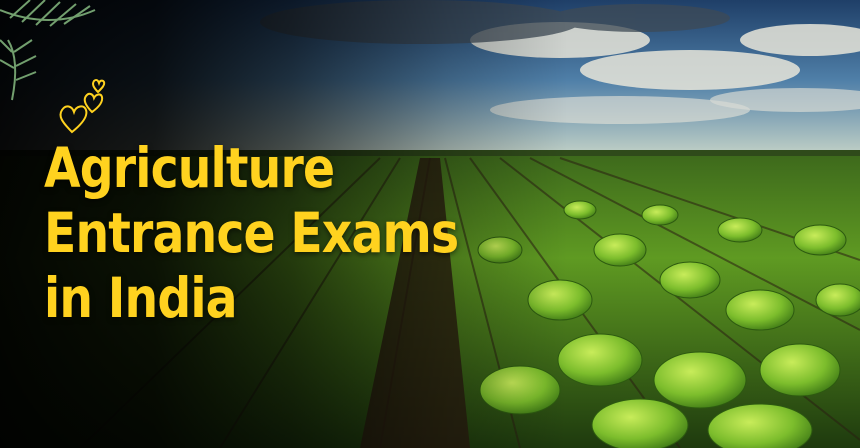 This screenshot has width=860, height=448. Describe the element at coordinates (251, 233) in the screenshot. I see `headline-line-2: Entrance Exams` at that location.